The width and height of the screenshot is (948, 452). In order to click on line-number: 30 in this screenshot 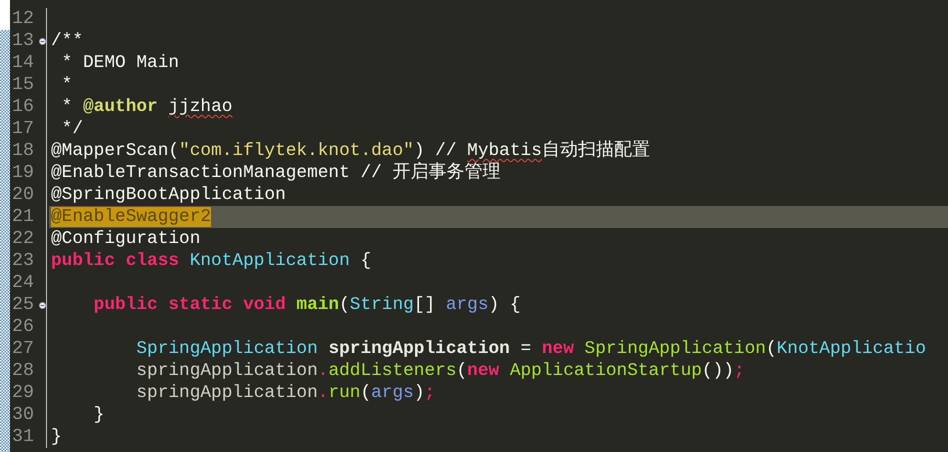, I will do `click(23, 415)`.